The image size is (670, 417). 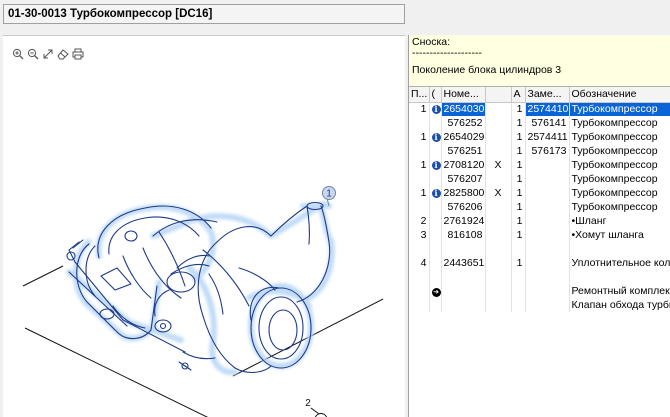 What do you see at coordinates (619, 221) in the screenshot?
I see `cell-description: •Шланг` at bounding box center [619, 221].